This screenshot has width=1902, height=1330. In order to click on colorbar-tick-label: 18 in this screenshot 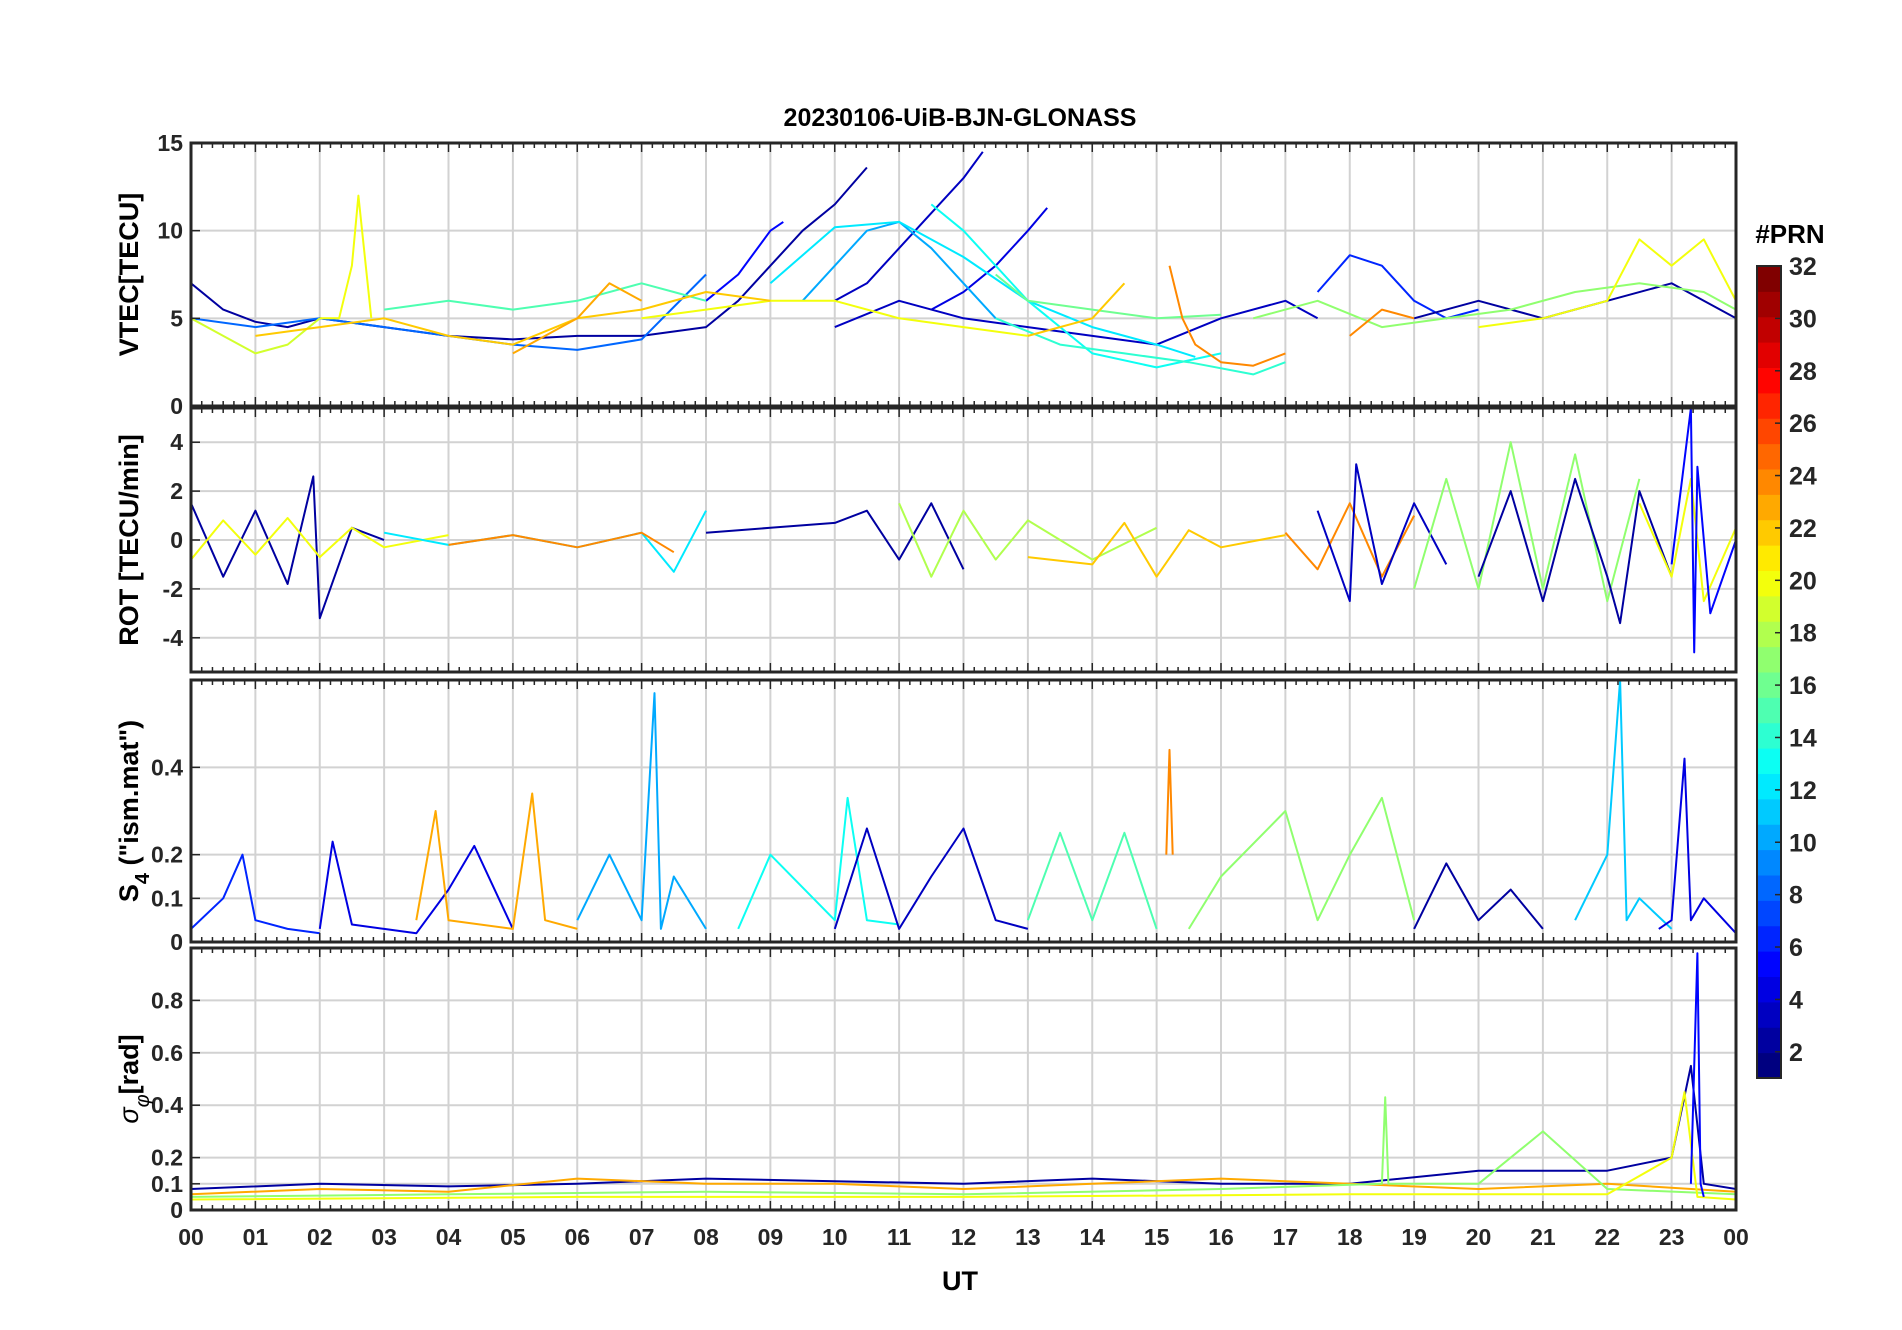, I will do `click(1803, 634)`.